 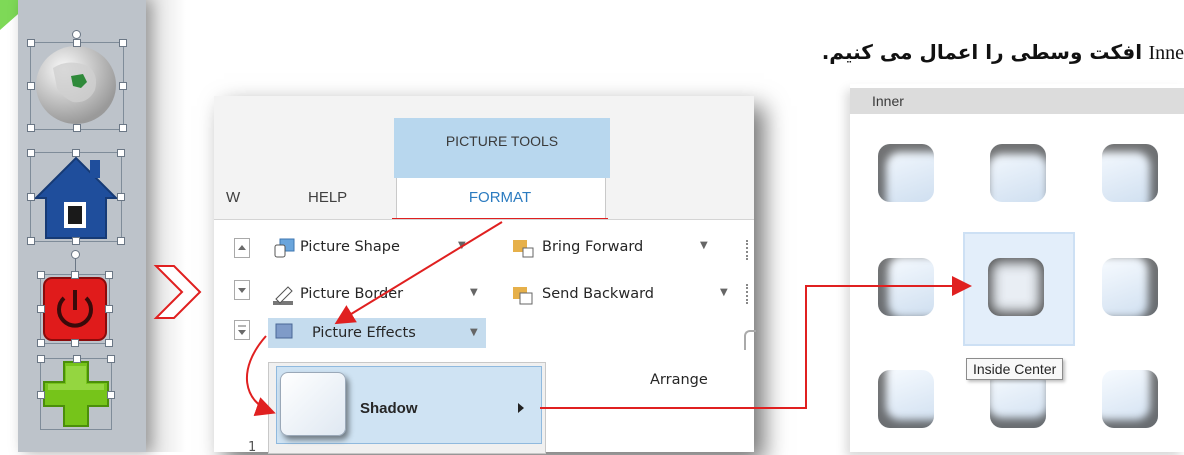 I want to click on preset-tooltip: Inside Center, so click(x=1015, y=369).